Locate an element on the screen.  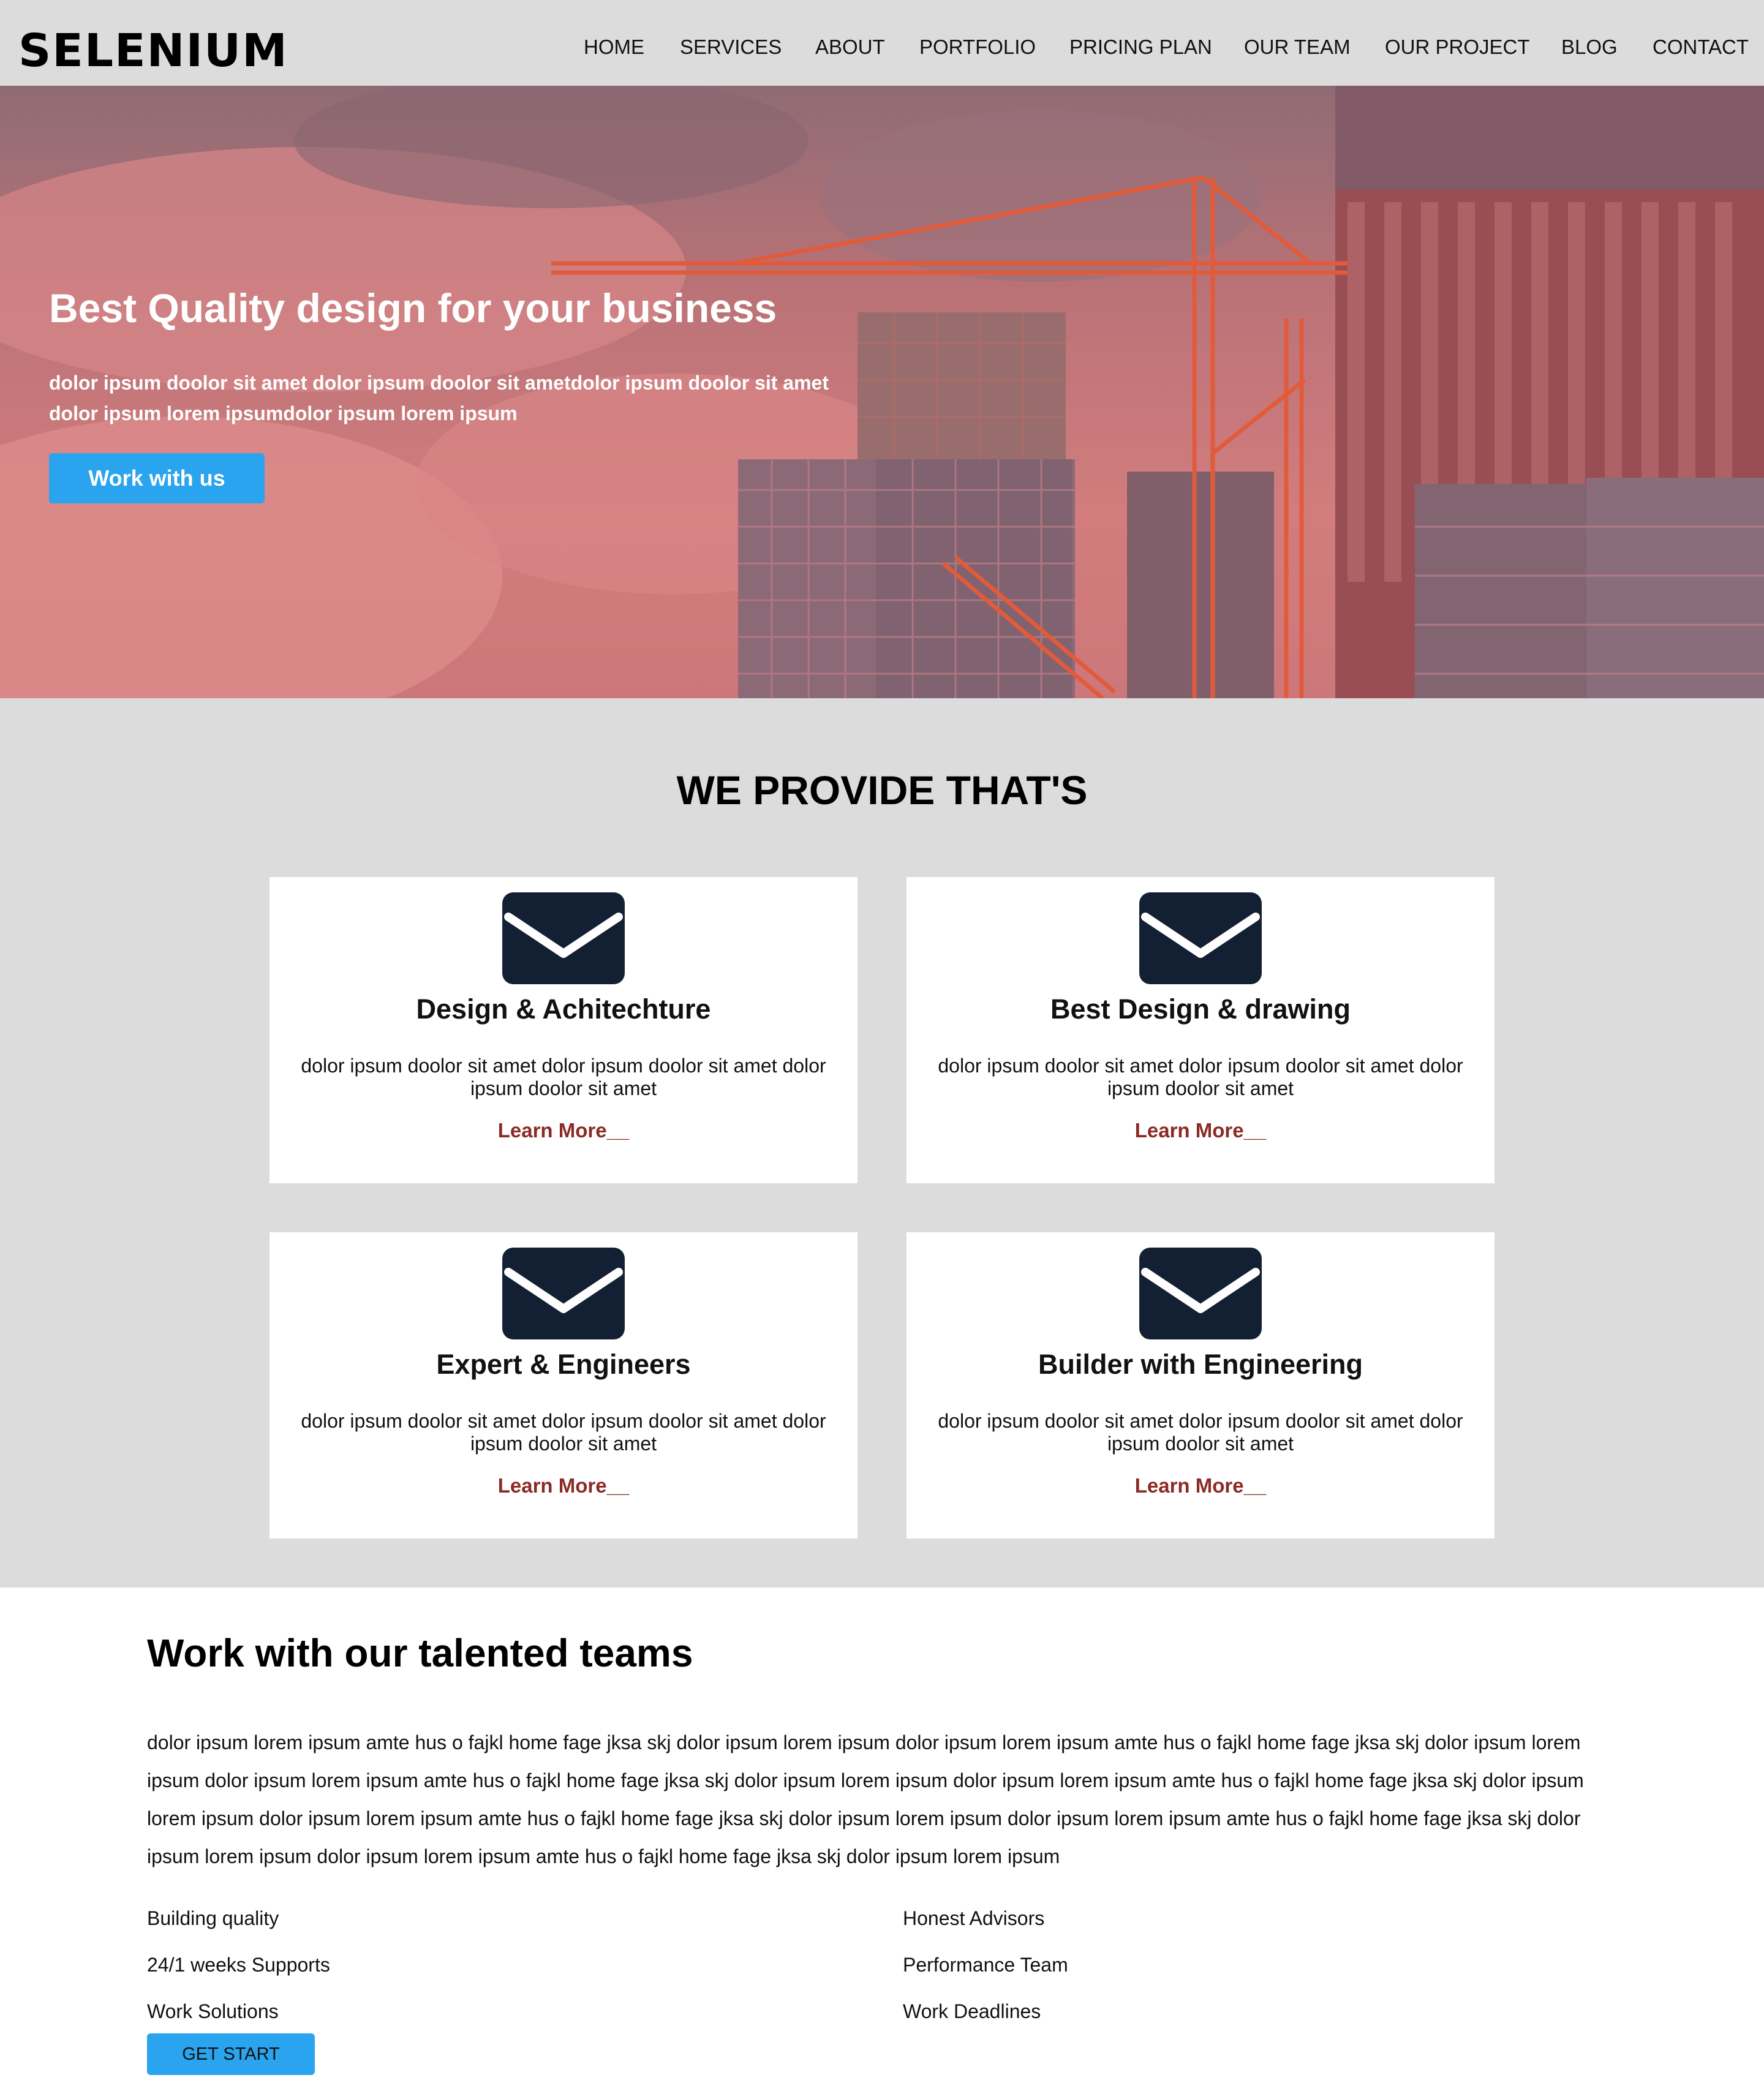
work-with-us-button: Work with us is located at coordinates (157, 478).